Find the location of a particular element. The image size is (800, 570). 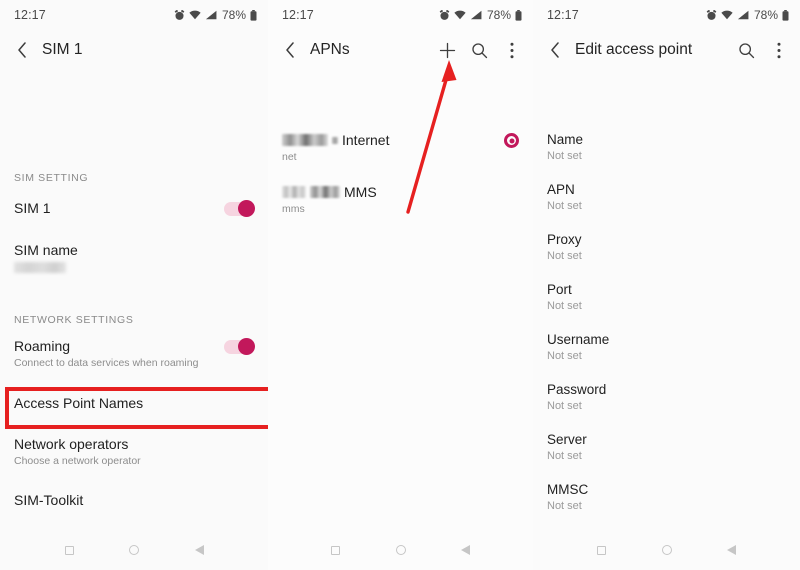

apn-title-line: MMS is located at coordinates (400, 192).